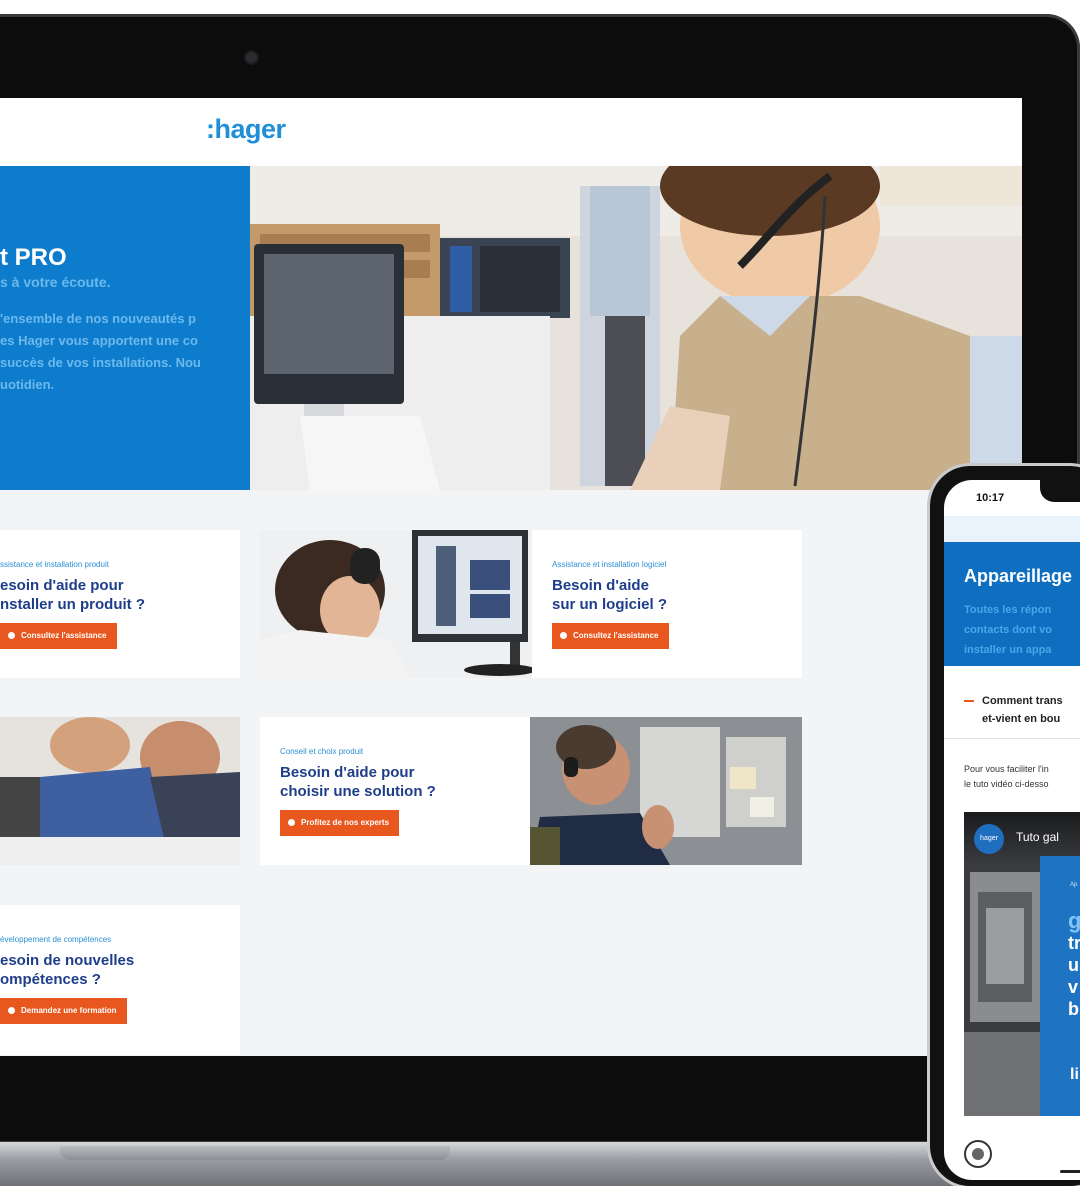 This screenshot has height=1186, width=1080. What do you see at coordinates (511, 132) in the screenshot?
I see `site-header: :hager` at bounding box center [511, 132].